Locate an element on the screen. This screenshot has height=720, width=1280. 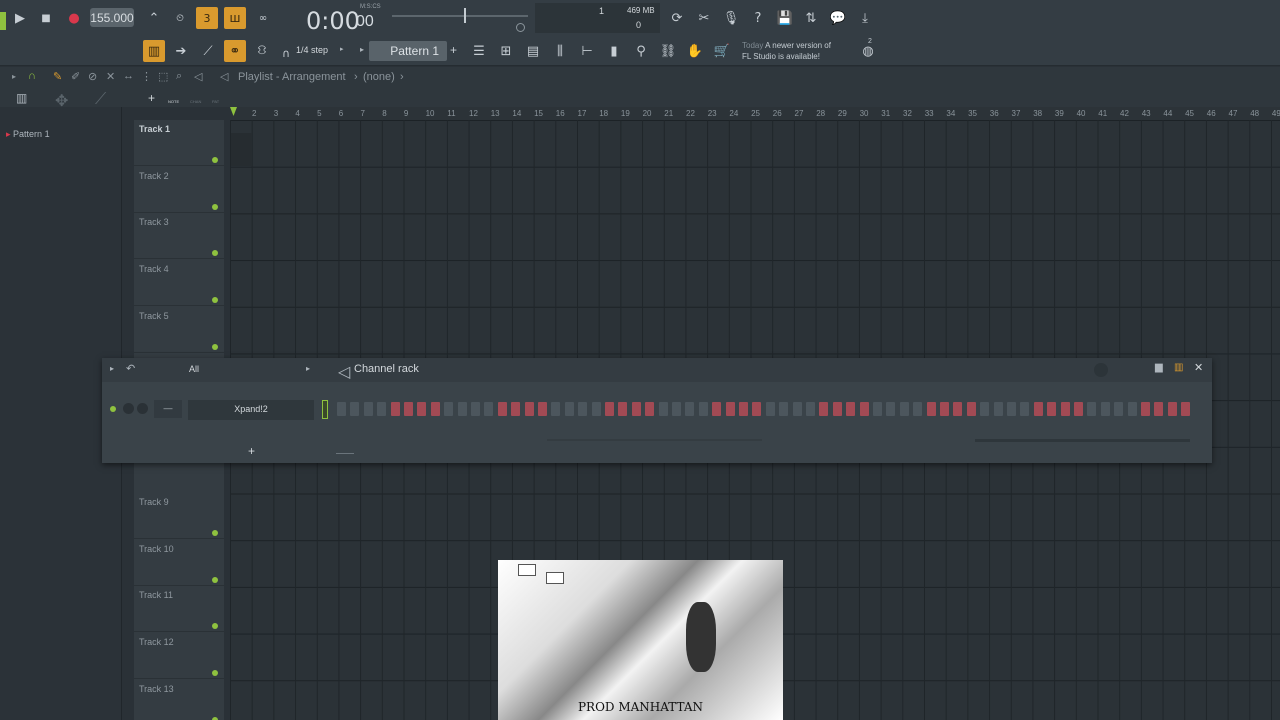
undo-history-icon: ⟳ is located at coordinates (677, 18).